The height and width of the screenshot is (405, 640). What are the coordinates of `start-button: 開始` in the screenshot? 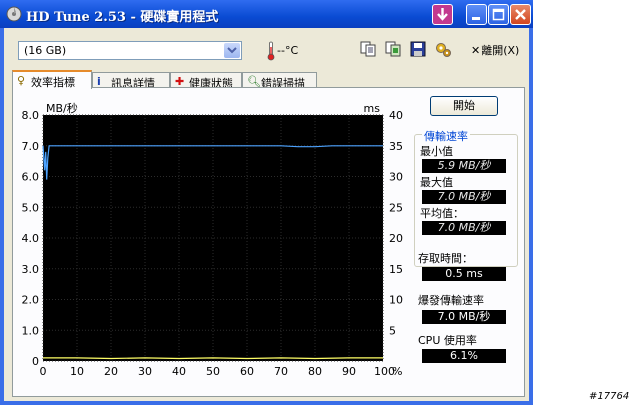 It's located at (464, 106).